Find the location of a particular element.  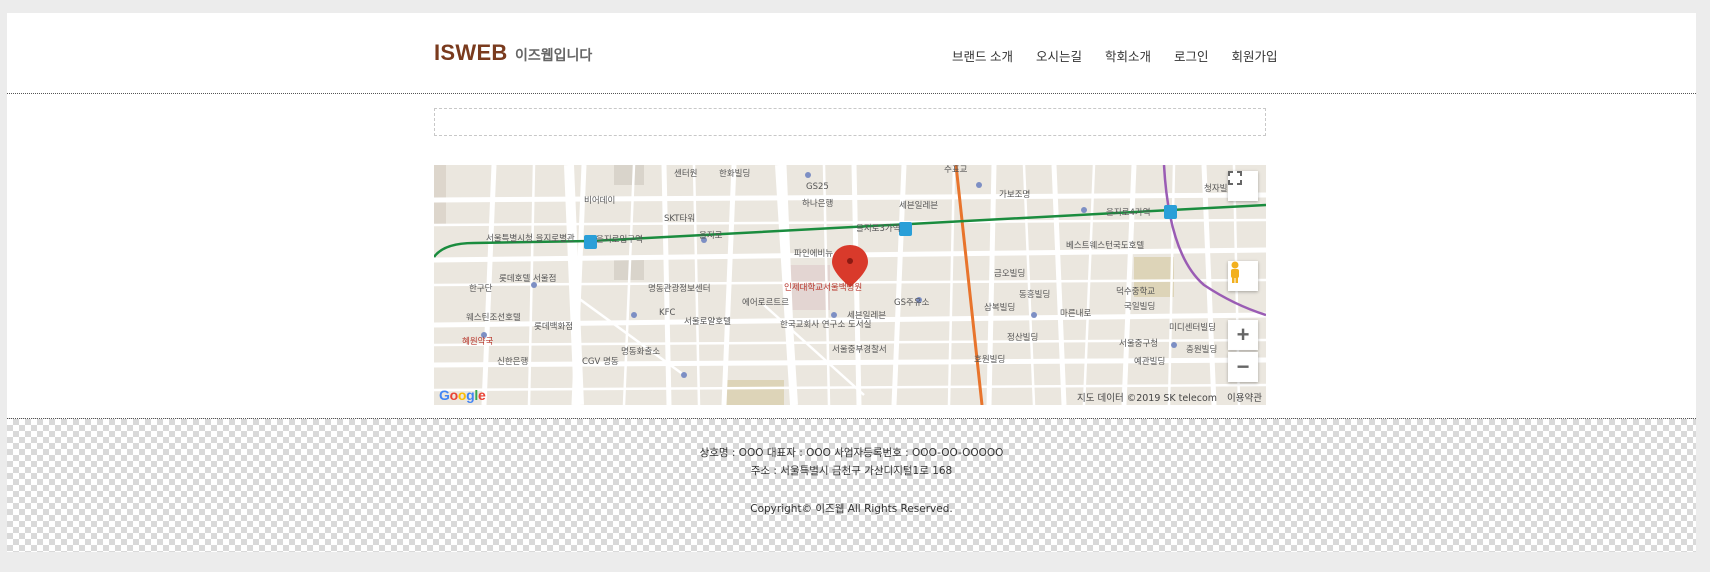

map-label: 인제대학교서울백병원 is located at coordinates (823, 288).